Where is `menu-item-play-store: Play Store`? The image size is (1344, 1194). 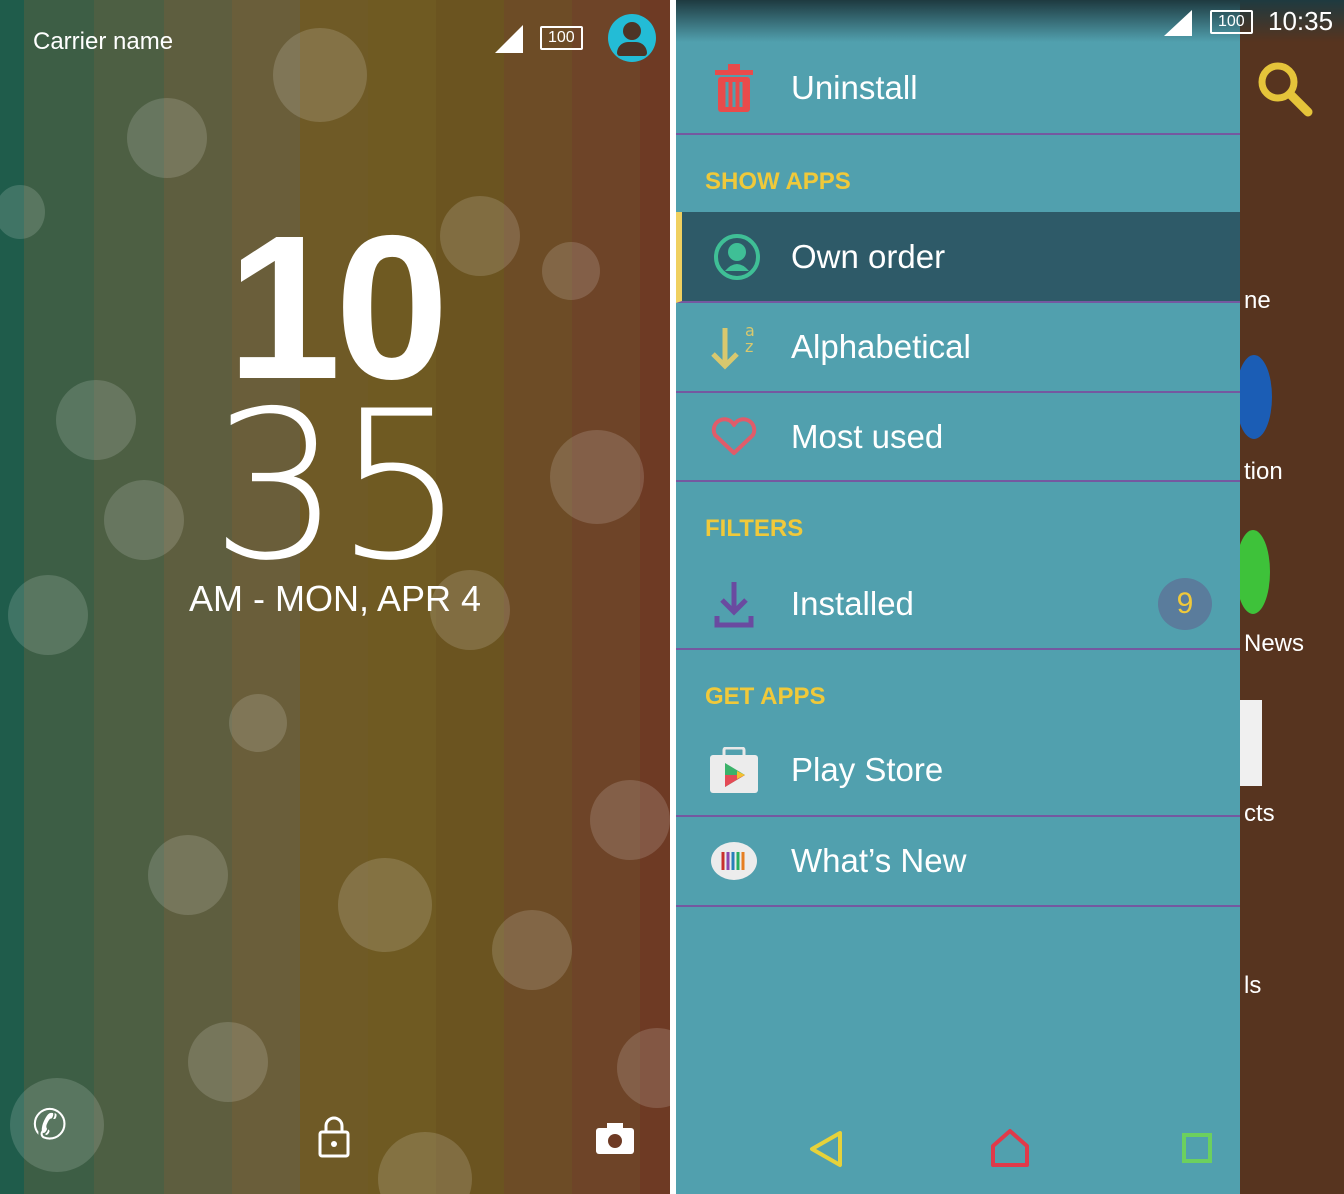
menu-item-play-store: Play Store is located at coordinates (958, 771).